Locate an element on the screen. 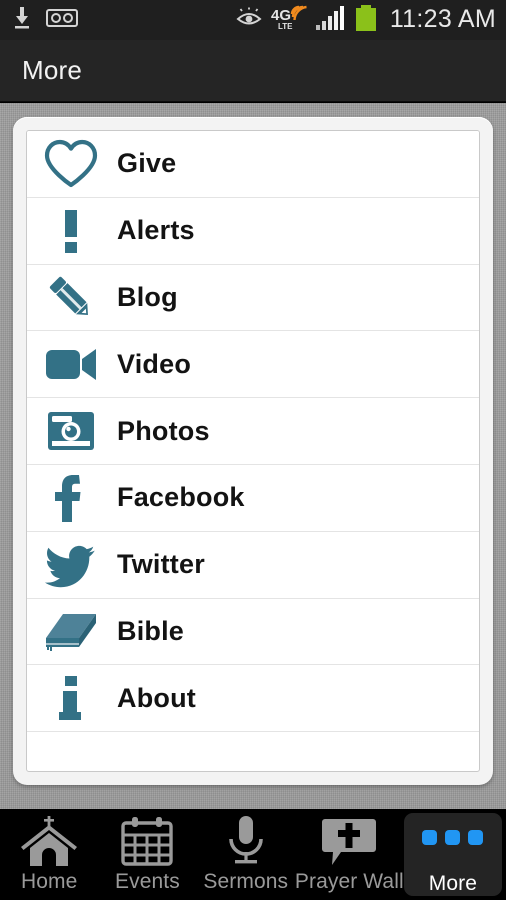  calendar-icon is located at coordinates (147, 841).